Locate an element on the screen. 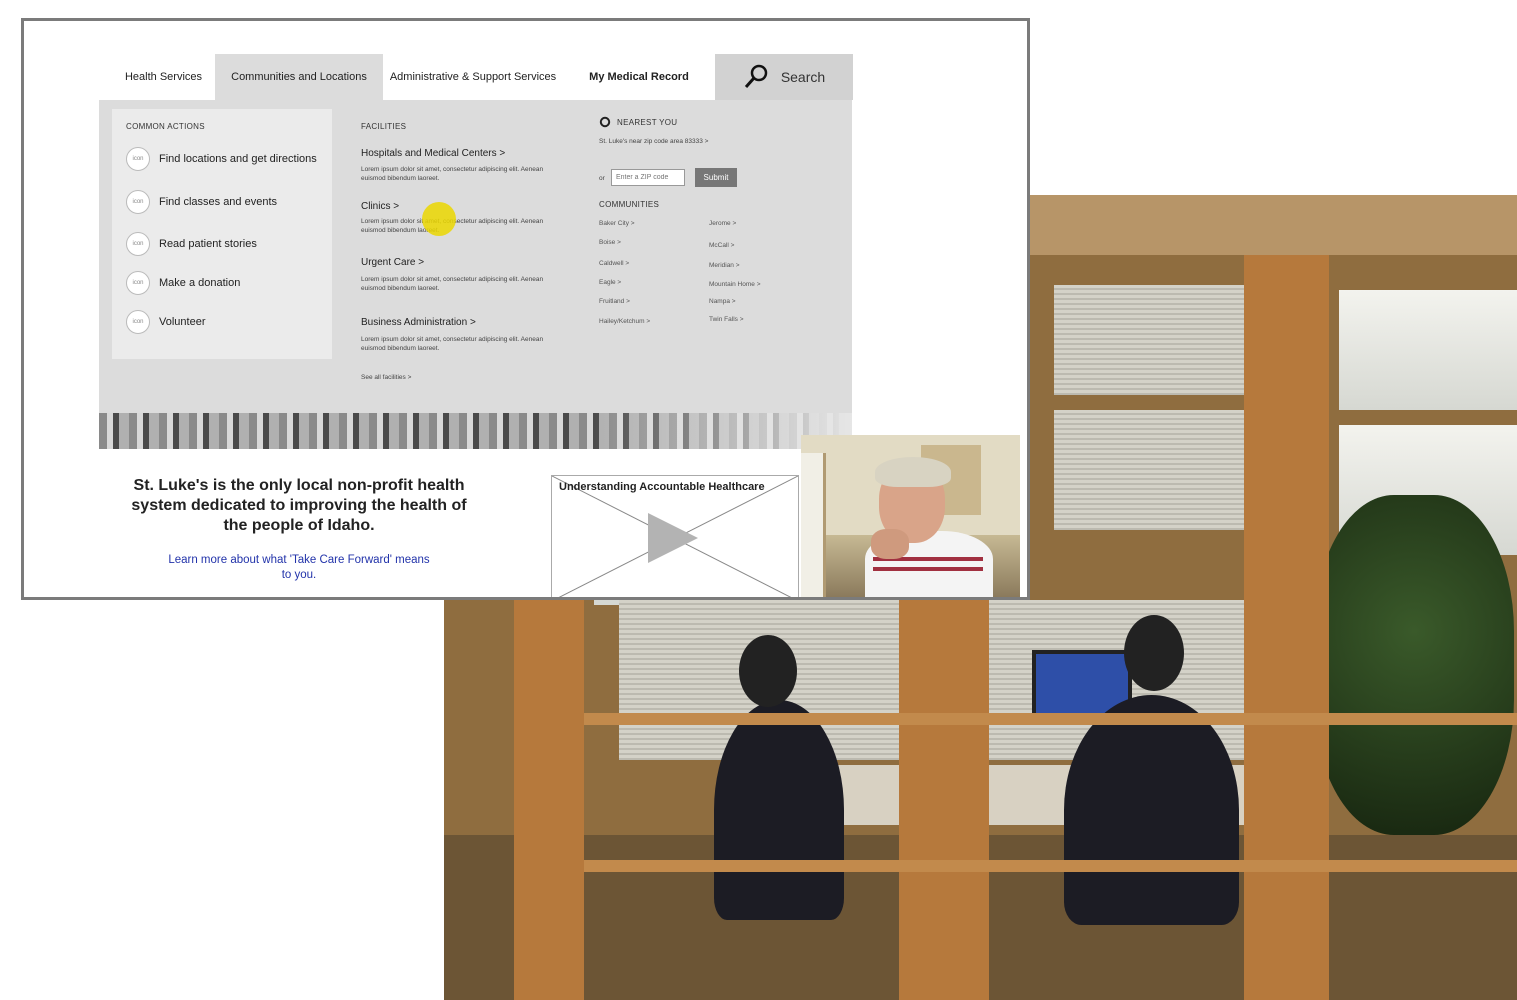 The height and width of the screenshot is (1000, 1517). tab-communities-and-locations: Communities and Locations is located at coordinates (299, 77).